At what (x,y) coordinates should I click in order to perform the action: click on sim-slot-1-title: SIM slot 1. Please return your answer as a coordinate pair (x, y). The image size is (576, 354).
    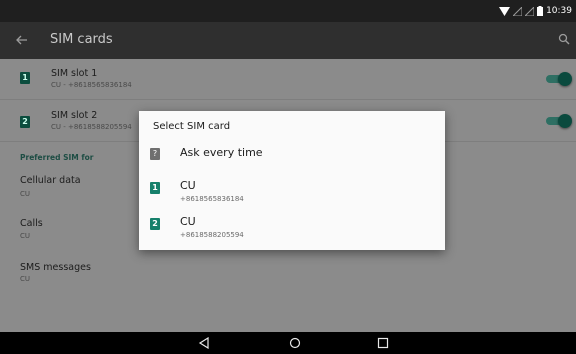
    Looking at the image, I should click on (74, 73).